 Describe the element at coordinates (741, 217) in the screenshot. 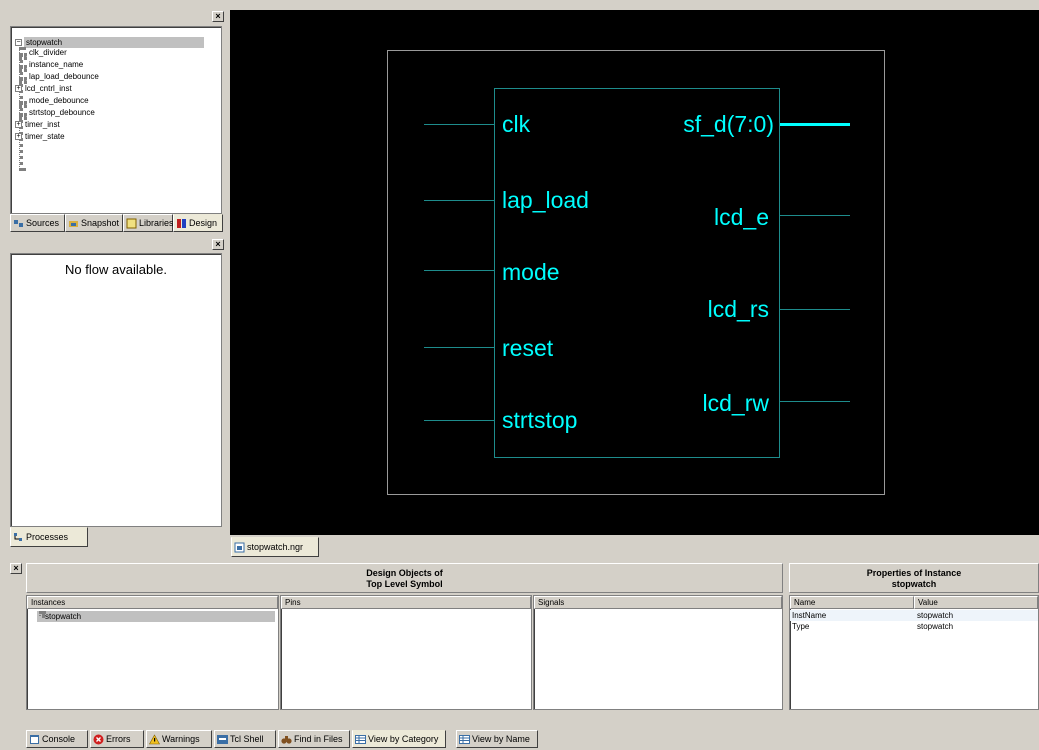

I see `pin-label: lcd_e` at that location.